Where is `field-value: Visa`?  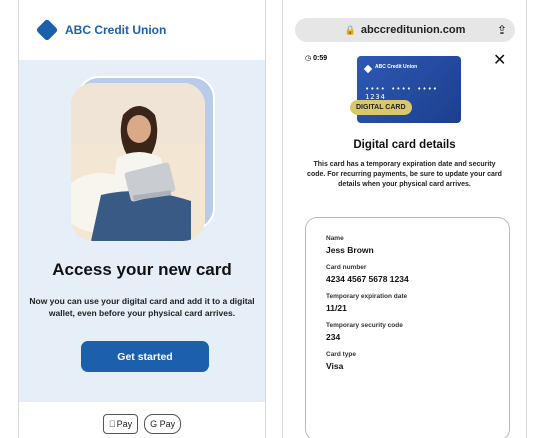 field-value: Visa is located at coordinates (335, 366).